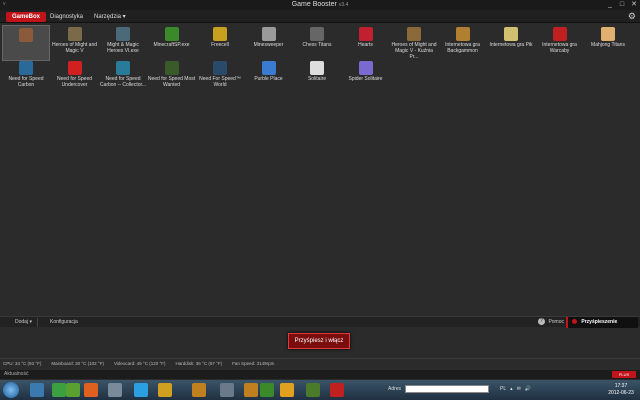 The height and width of the screenshot is (400, 640). I want to click on game-label: Need for Speed Carbon, so click(26, 82).